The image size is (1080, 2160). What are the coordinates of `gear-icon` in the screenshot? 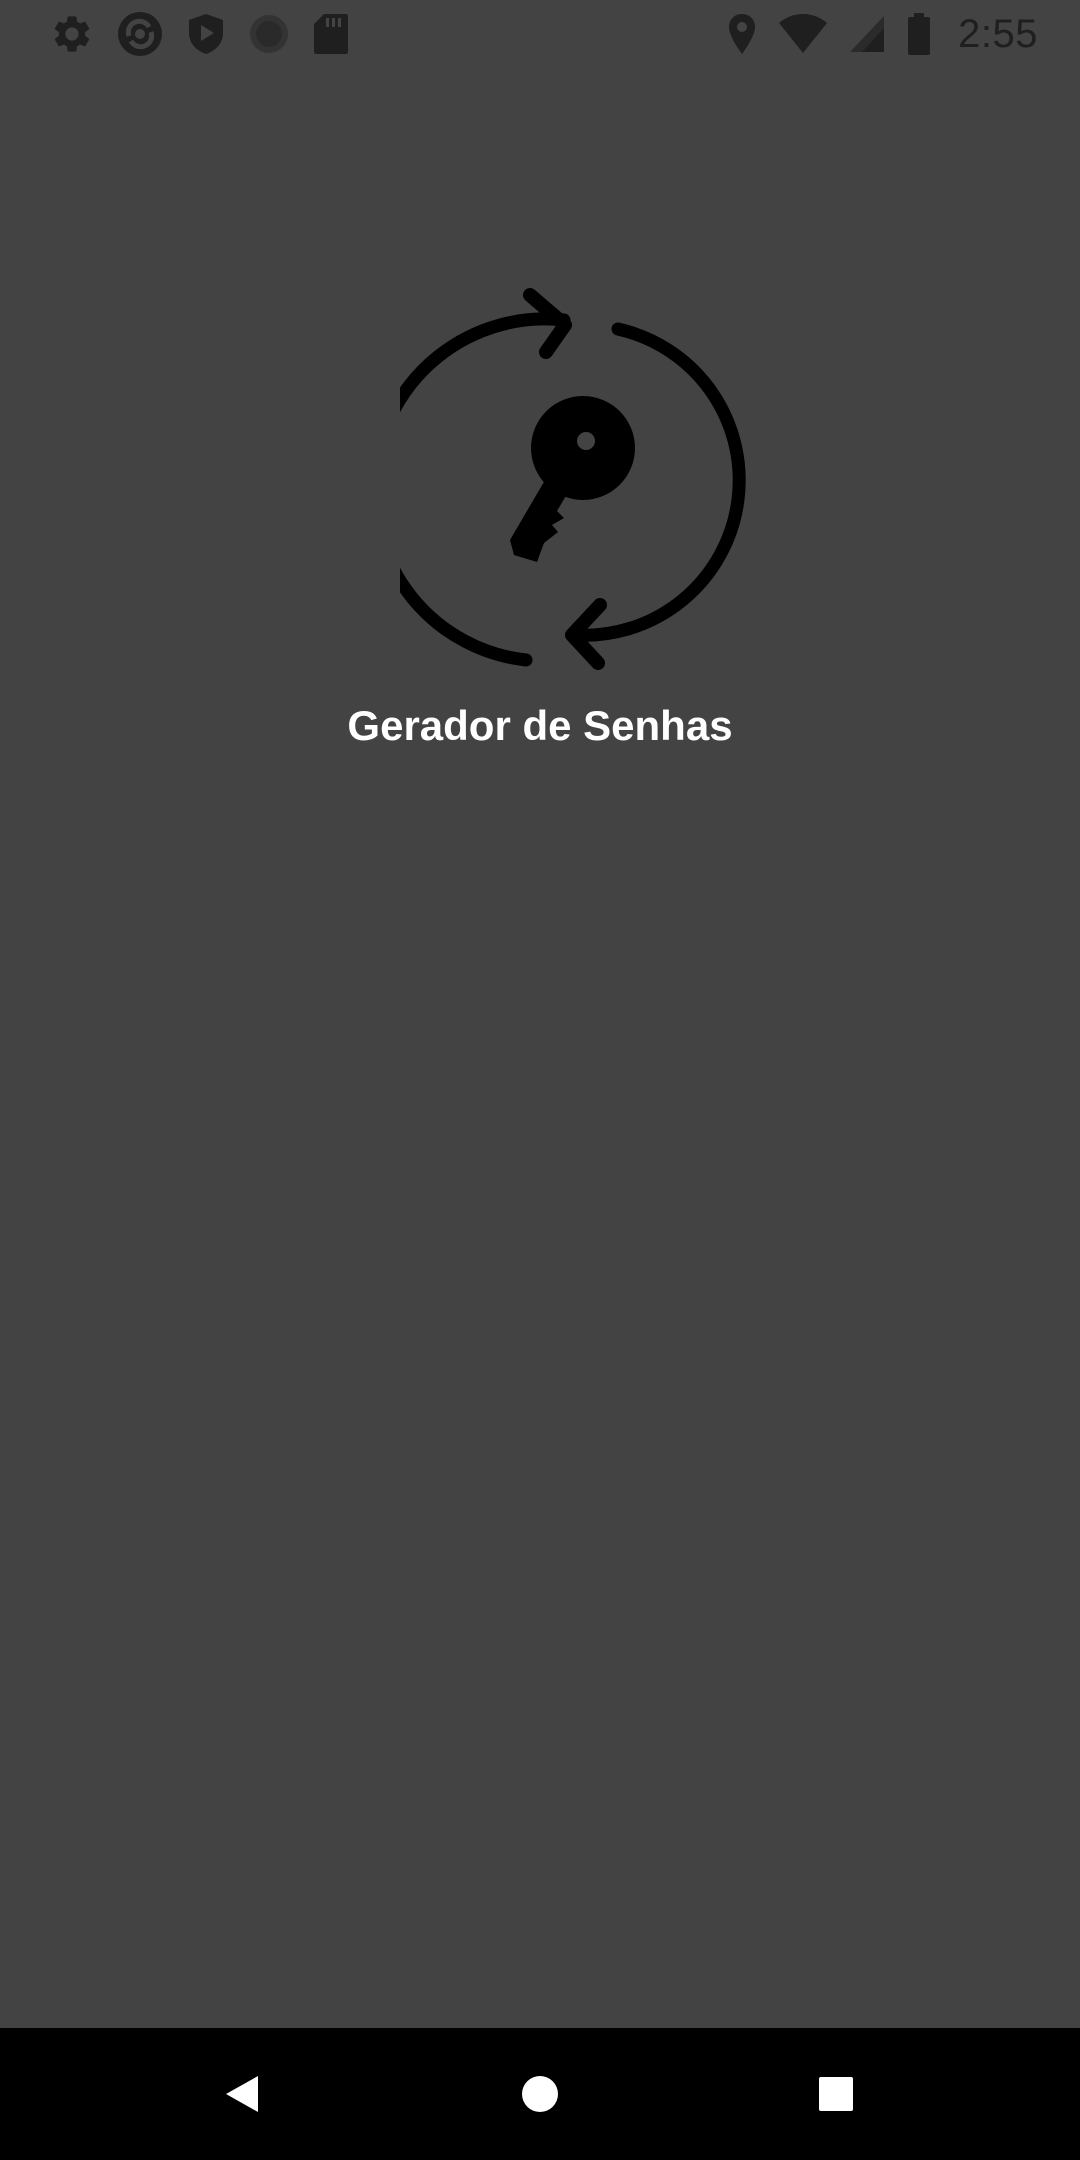 It's located at (72, 34).